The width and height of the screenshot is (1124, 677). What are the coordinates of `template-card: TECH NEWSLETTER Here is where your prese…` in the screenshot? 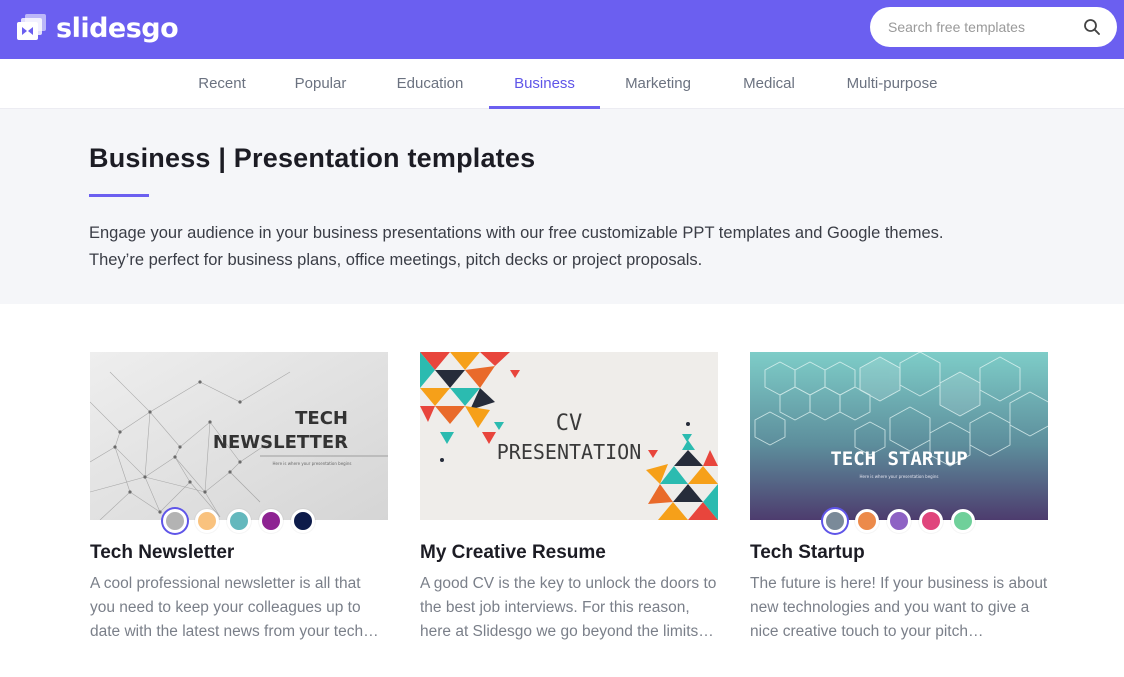 It's located at (239, 496).